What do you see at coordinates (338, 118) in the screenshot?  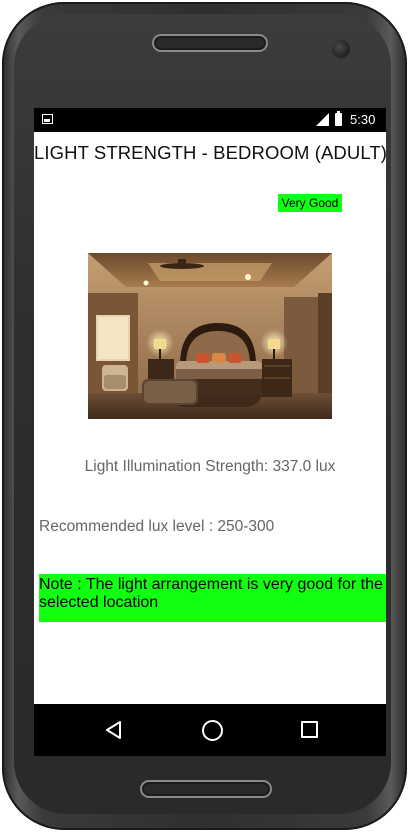 I see `battery-icon` at bounding box center [338, 118].